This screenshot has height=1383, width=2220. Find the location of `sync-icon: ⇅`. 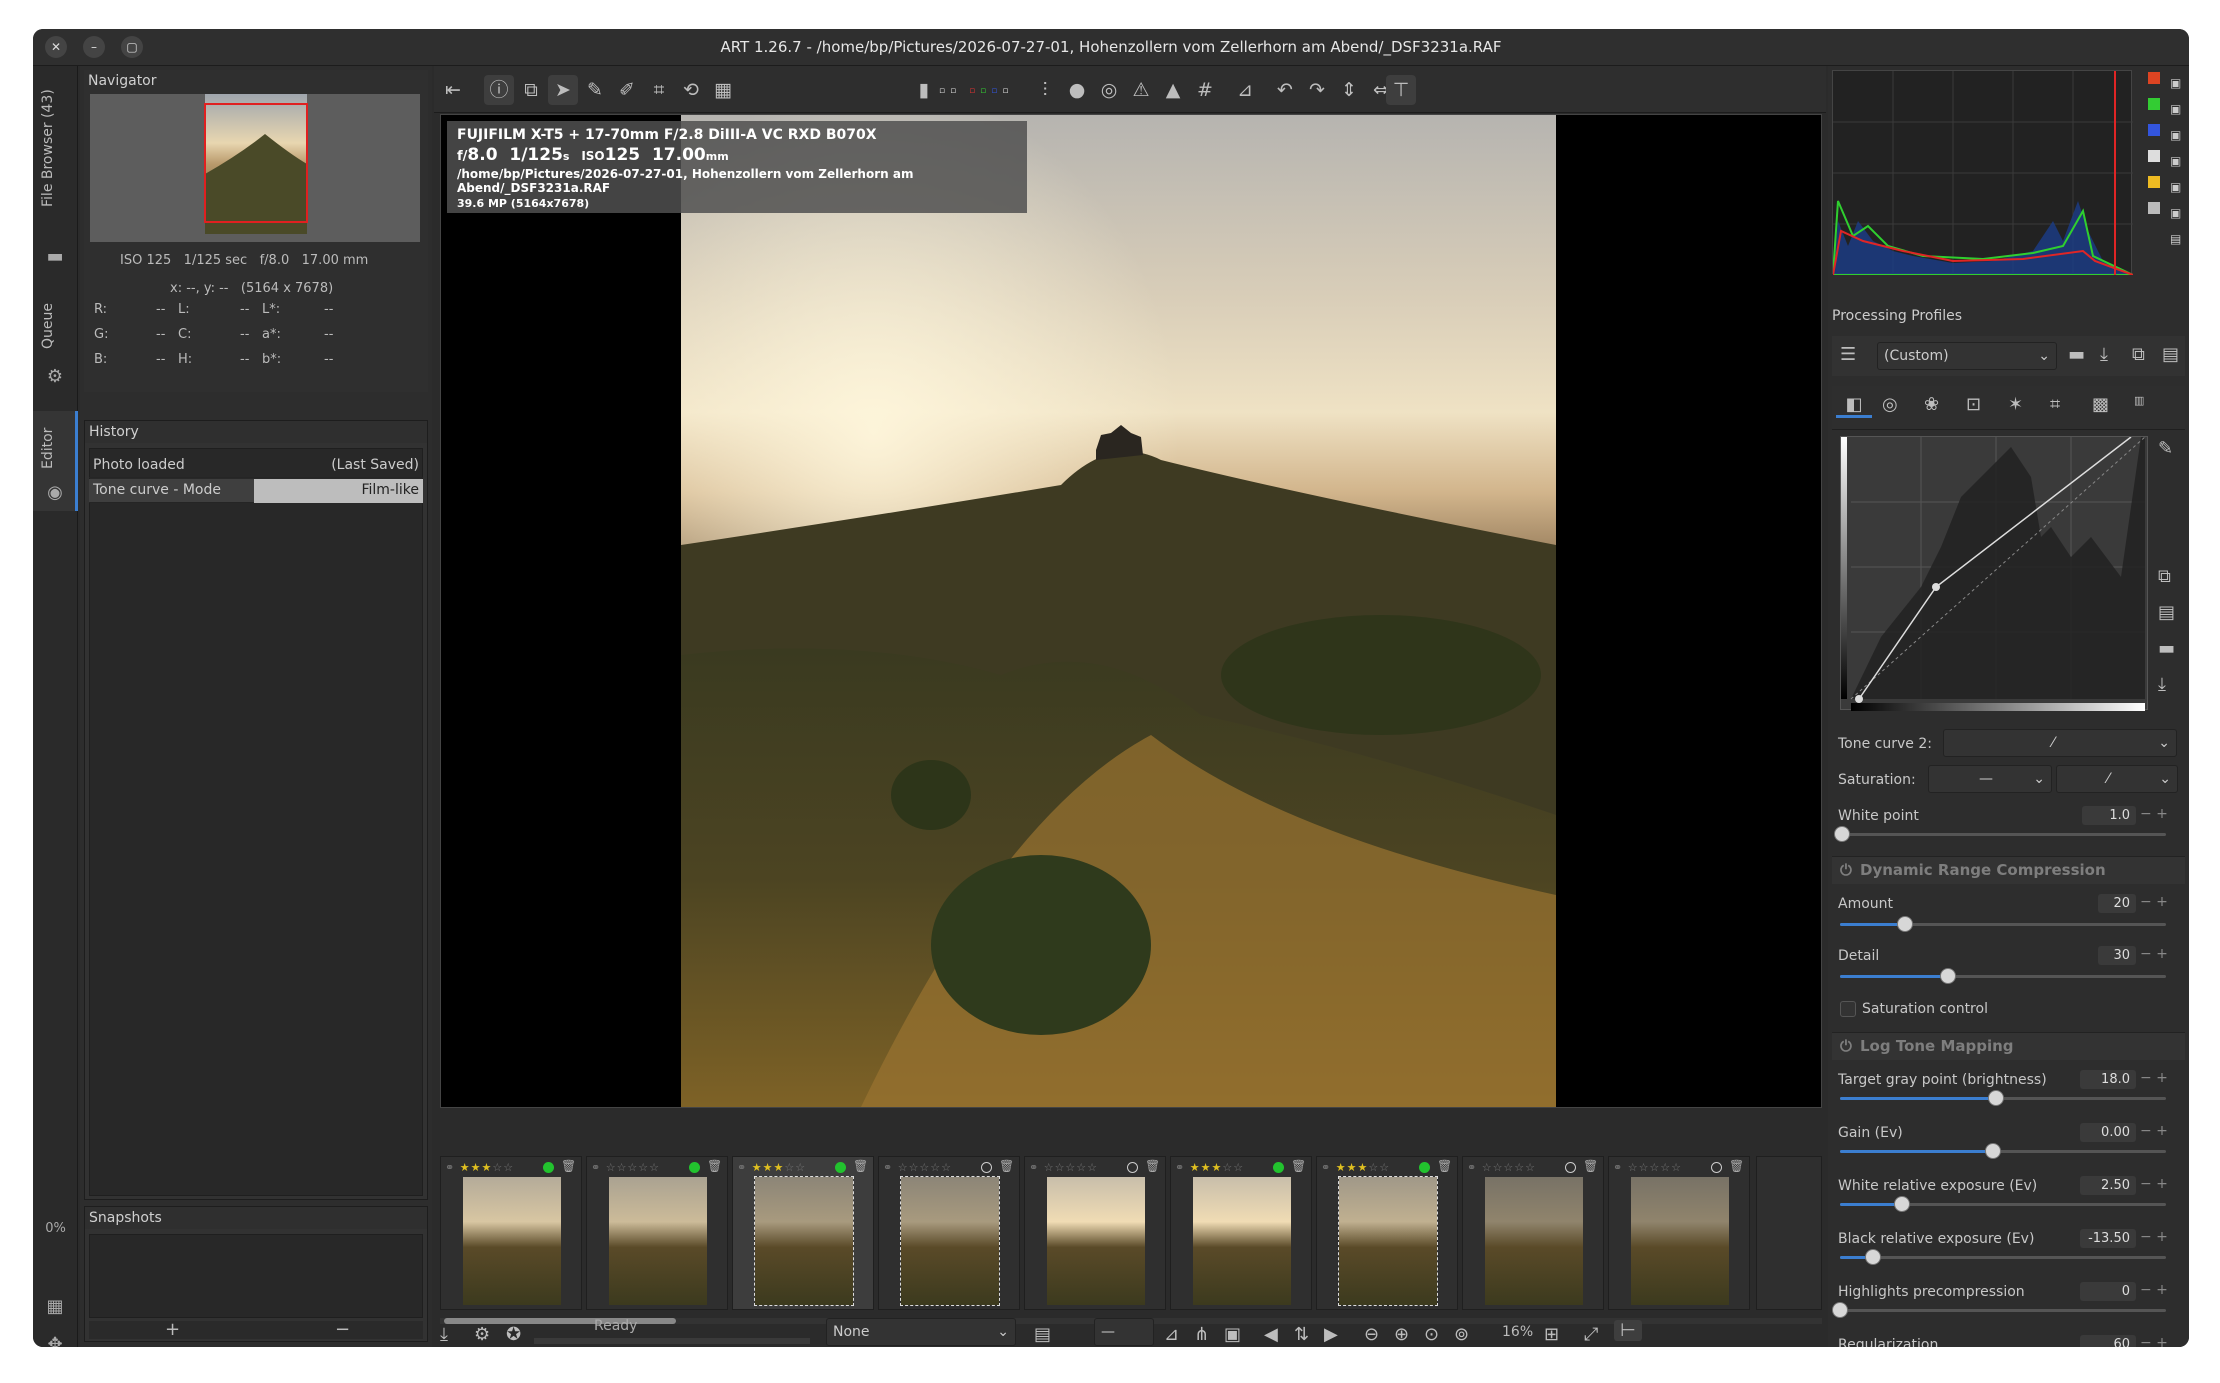

sync-icon: ⇅ is located at coordinates (1301, 1334).